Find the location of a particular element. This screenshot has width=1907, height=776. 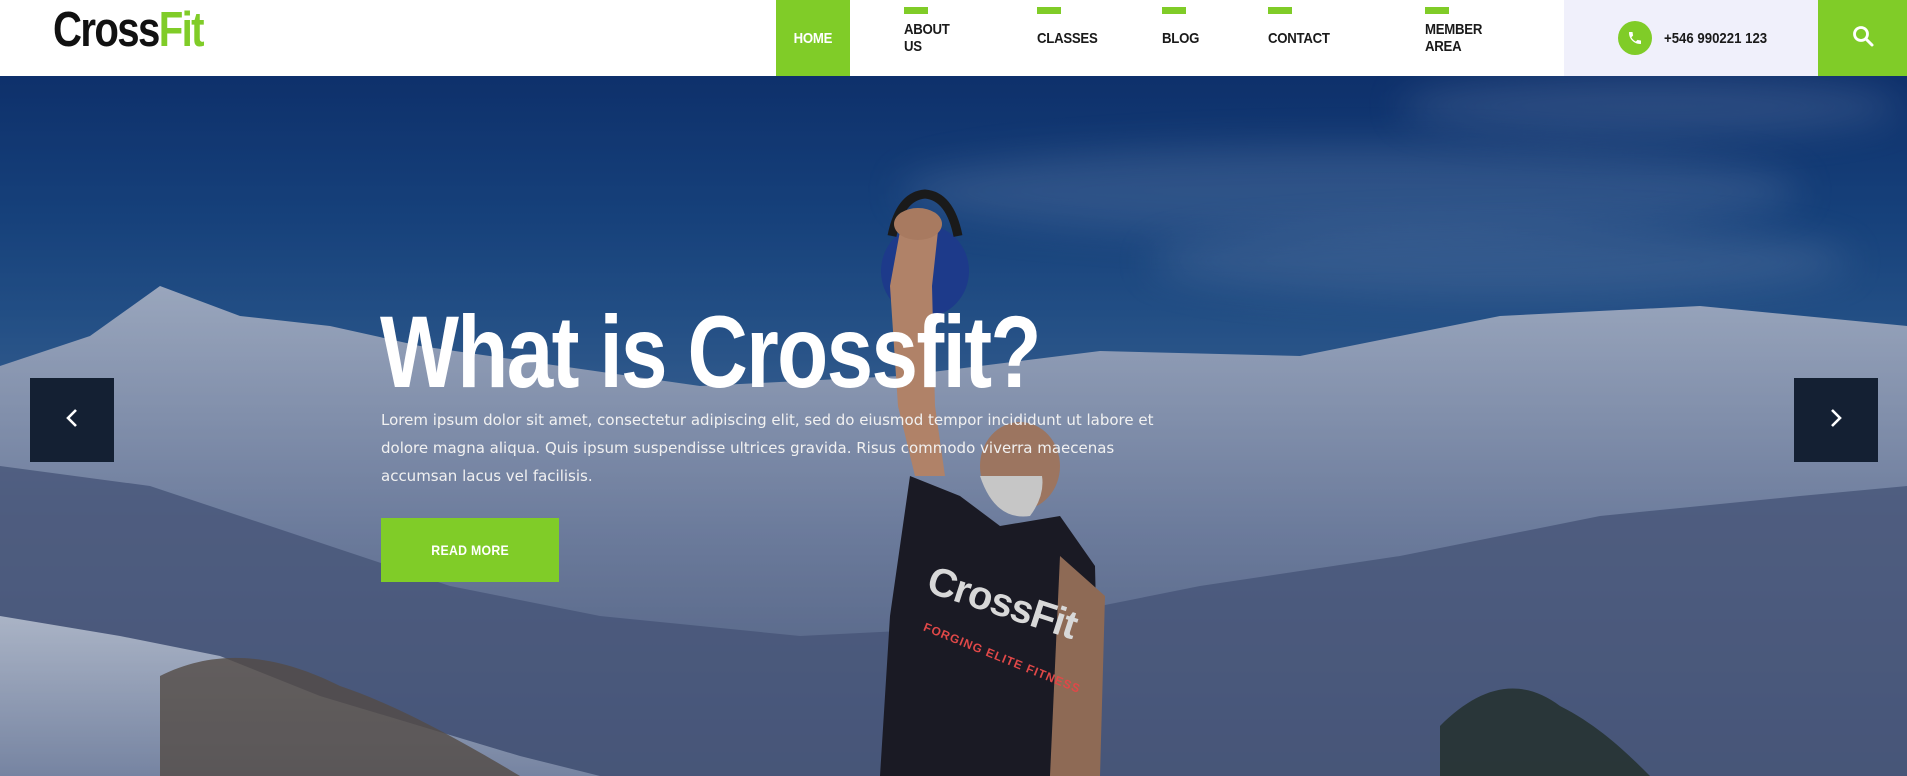

slider-next-button is located at coordinates (1836, 420).